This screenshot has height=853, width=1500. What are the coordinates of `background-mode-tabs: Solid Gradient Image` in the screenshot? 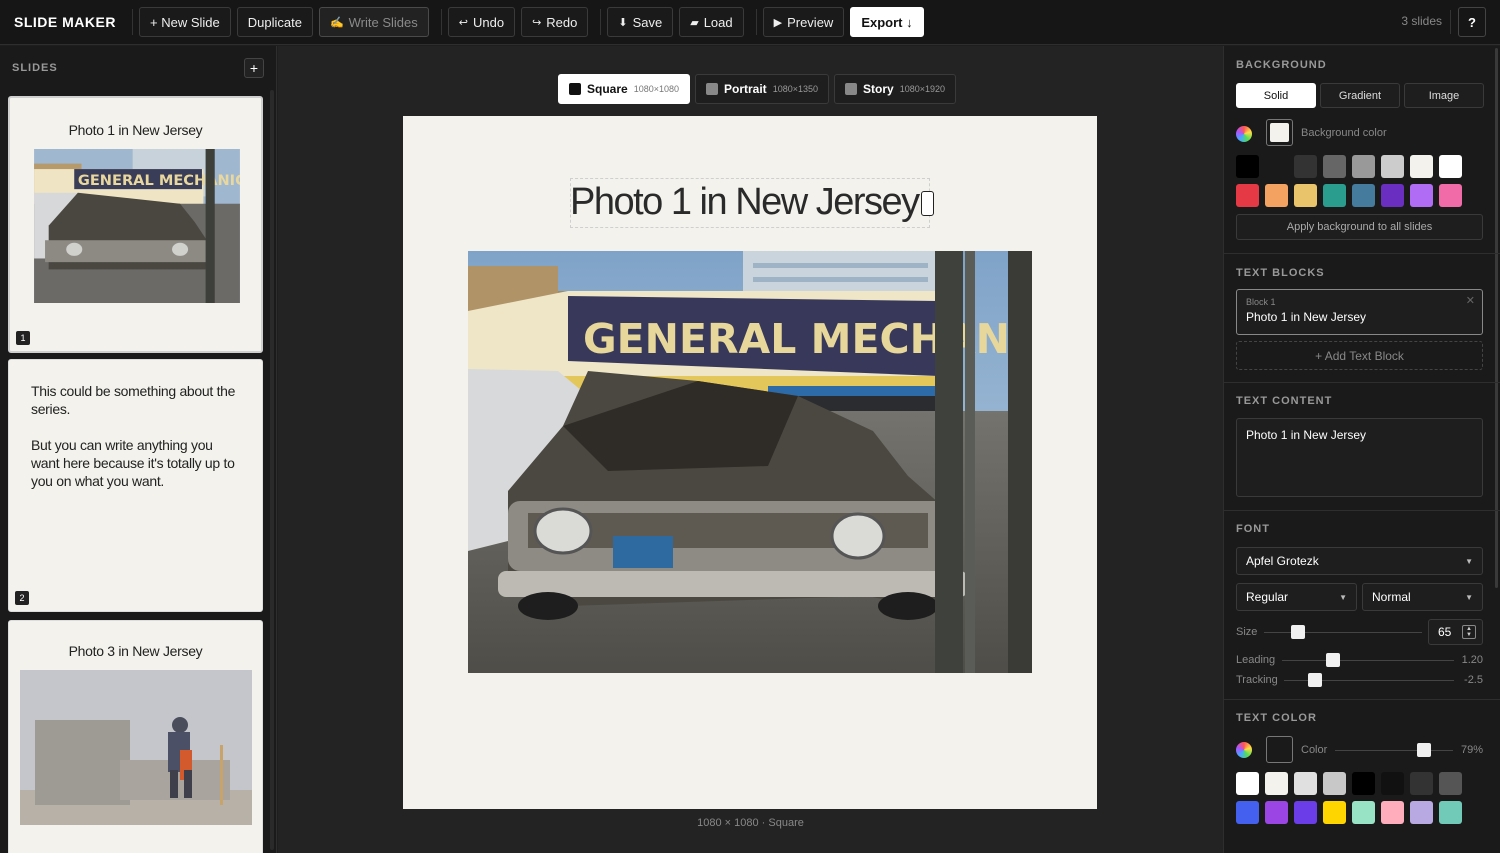 It's located at (1360, 95).